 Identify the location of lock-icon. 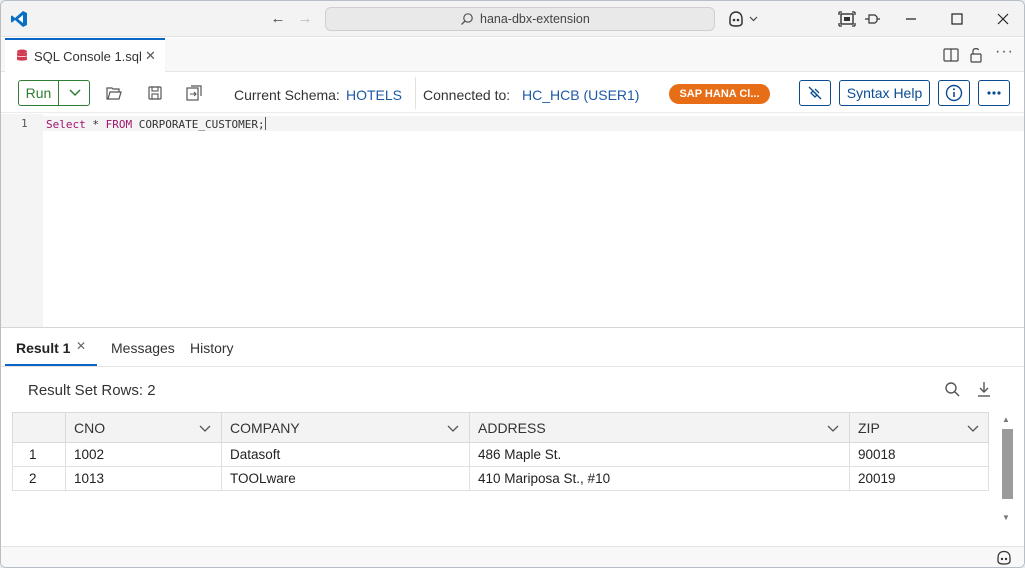
(976, 55).